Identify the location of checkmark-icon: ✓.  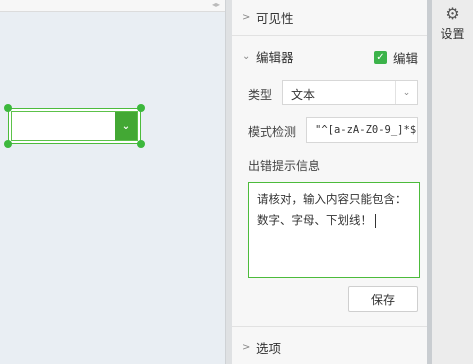
(380, 57).